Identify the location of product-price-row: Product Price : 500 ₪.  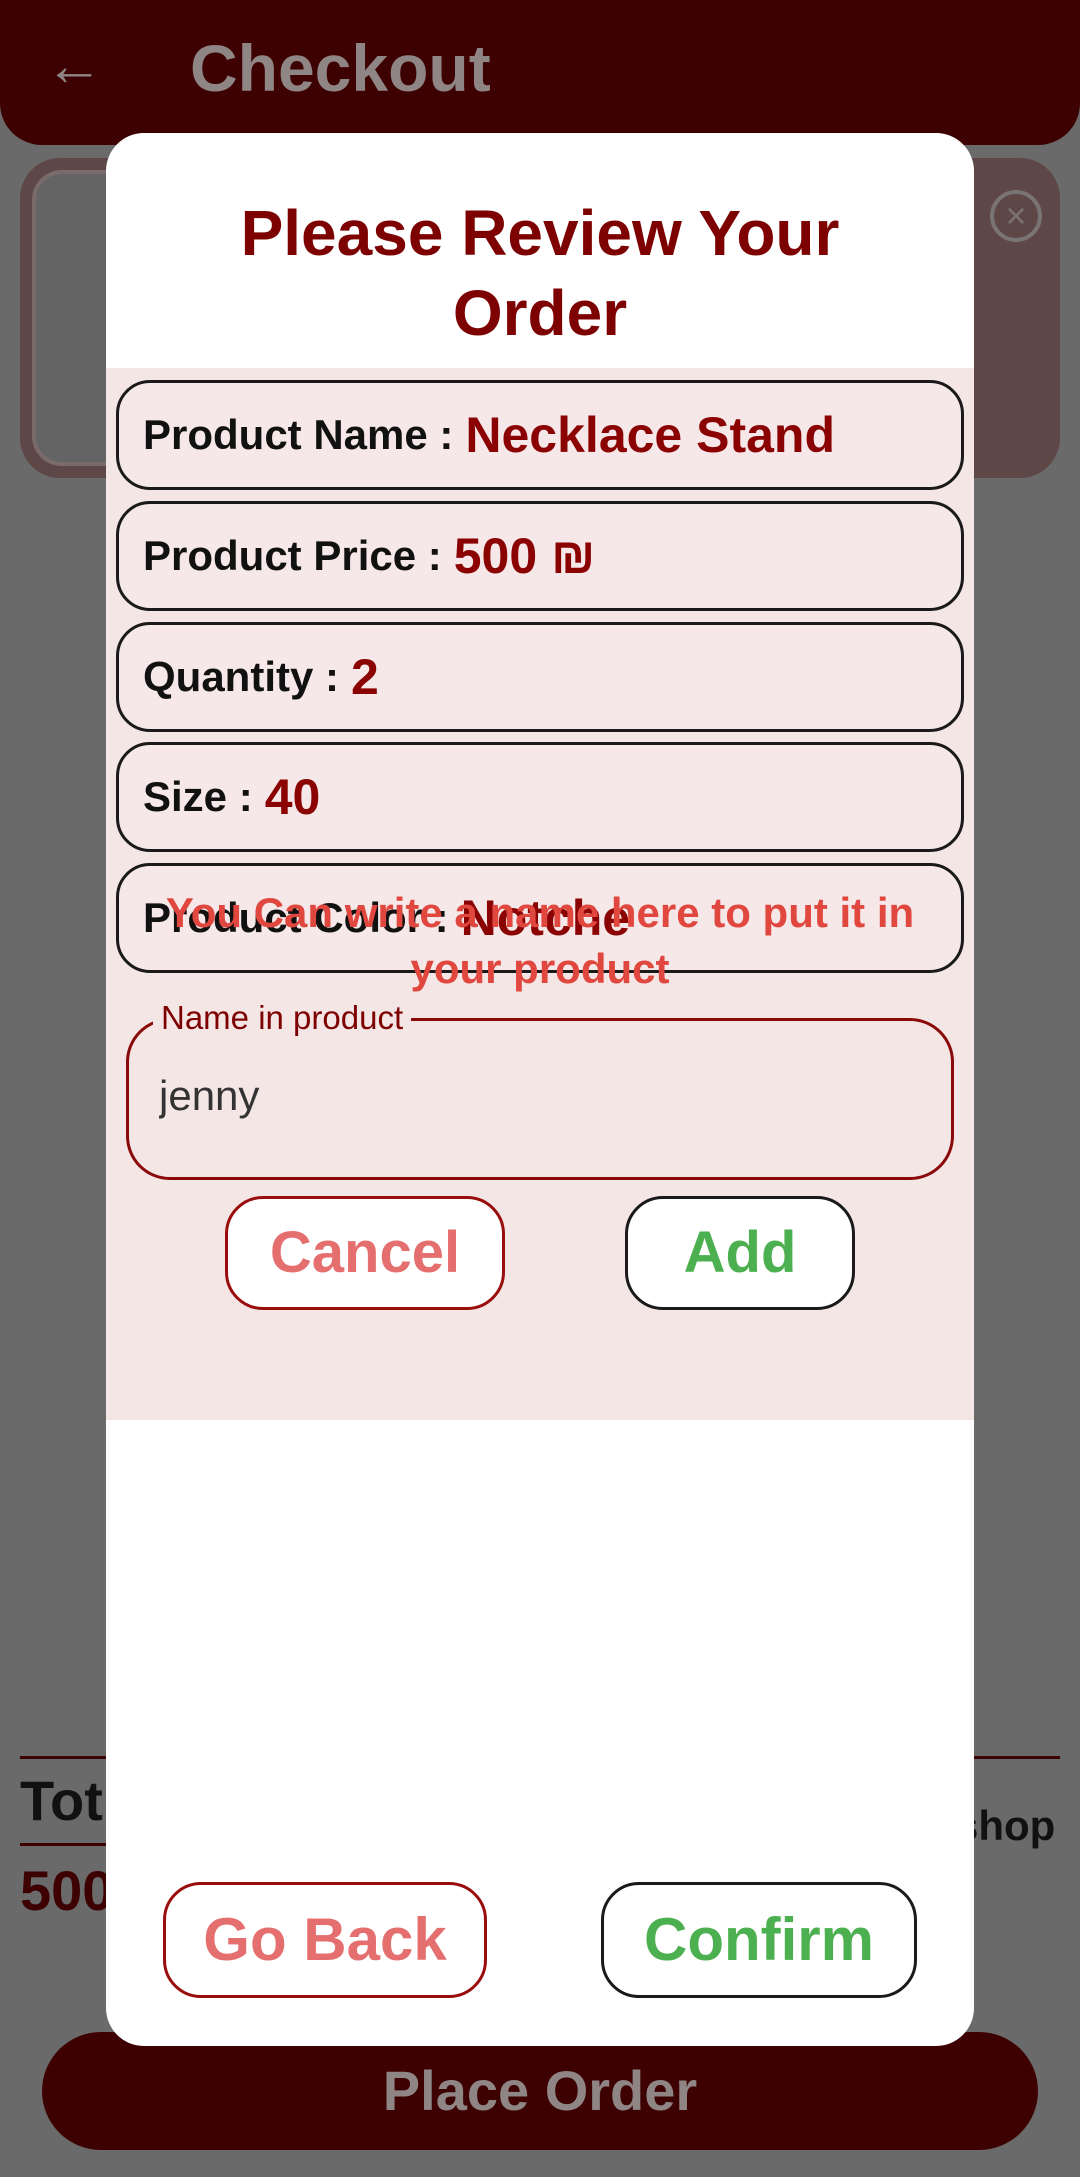
(540, 556).